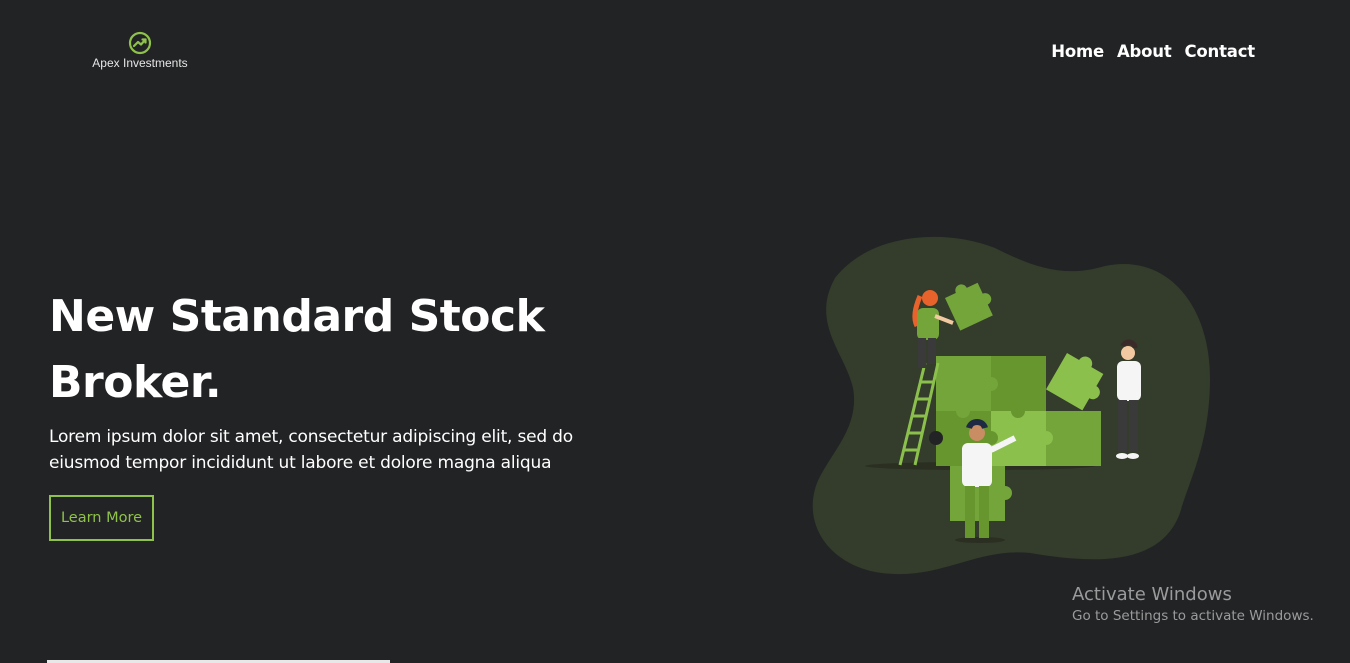  What do you see at coordinates (1144, 51) in the screenshot?
I see `nav-link-about: About` at bounding box center [1144, 51].